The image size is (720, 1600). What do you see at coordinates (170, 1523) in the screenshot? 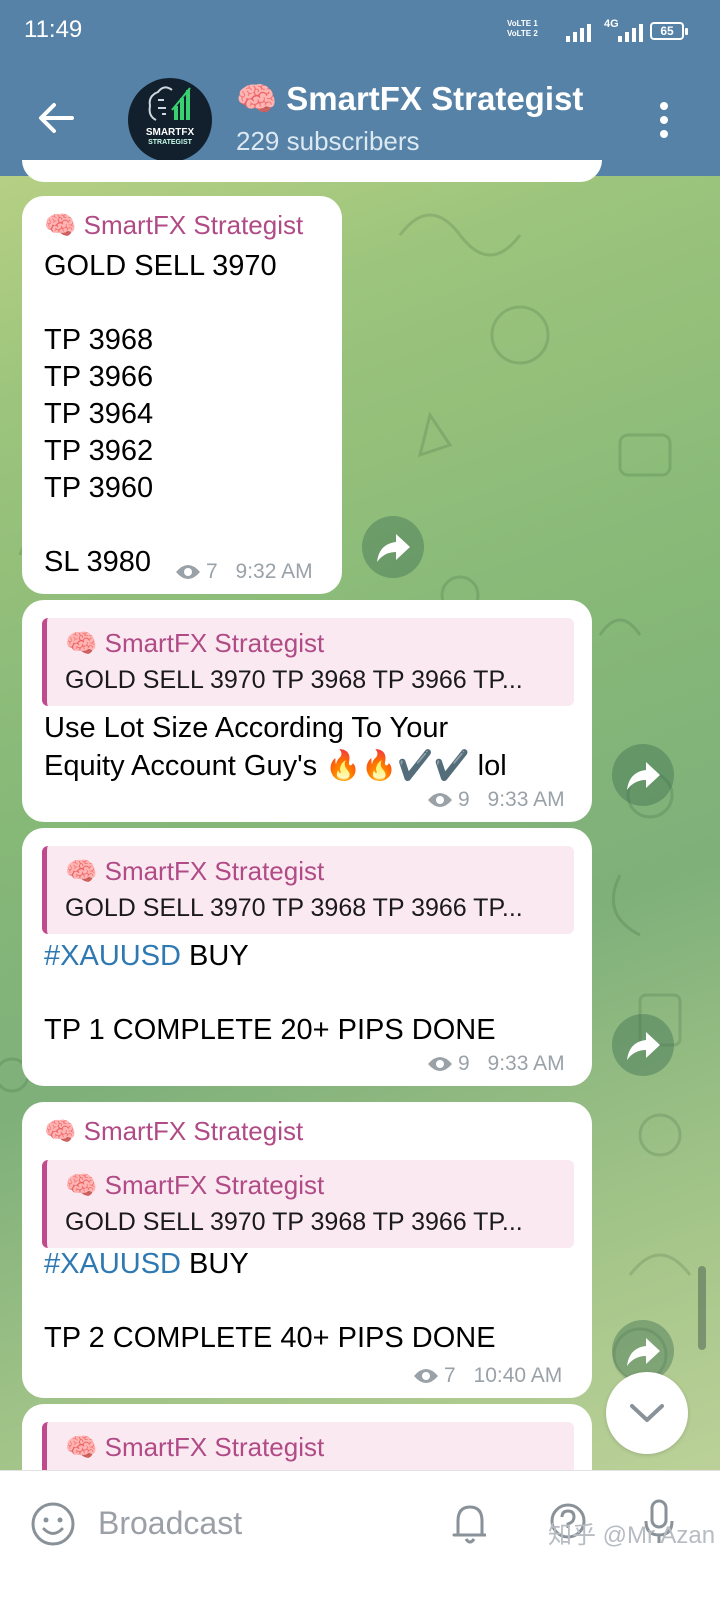
I see `broadcast-input: Broadcast` at bounding box center [170, 1523].